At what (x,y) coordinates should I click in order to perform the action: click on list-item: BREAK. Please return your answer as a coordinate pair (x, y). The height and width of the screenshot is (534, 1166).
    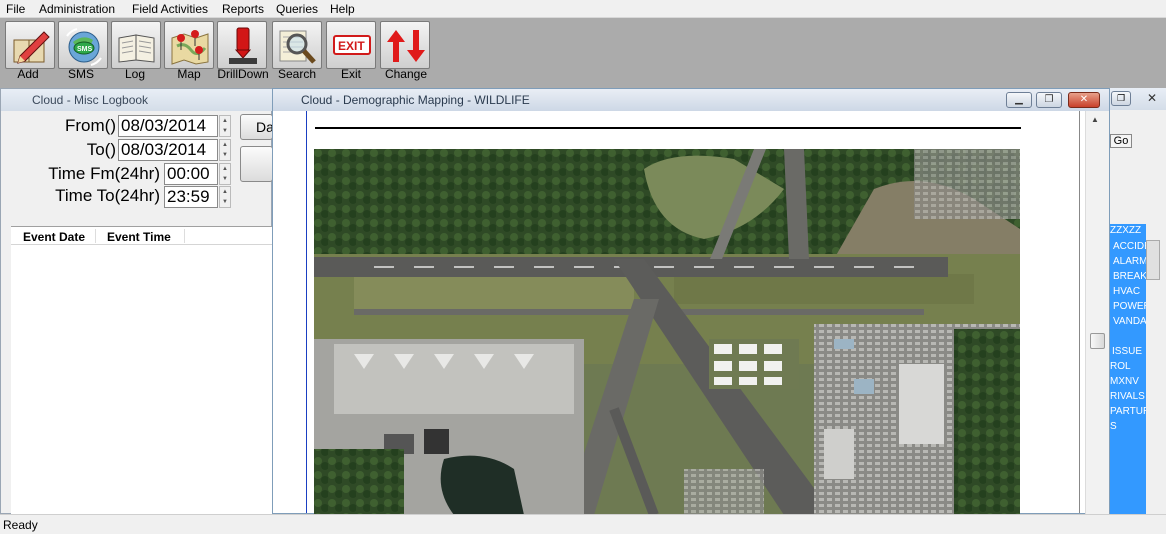
    Looking at the image, I should click on (1129, 276).